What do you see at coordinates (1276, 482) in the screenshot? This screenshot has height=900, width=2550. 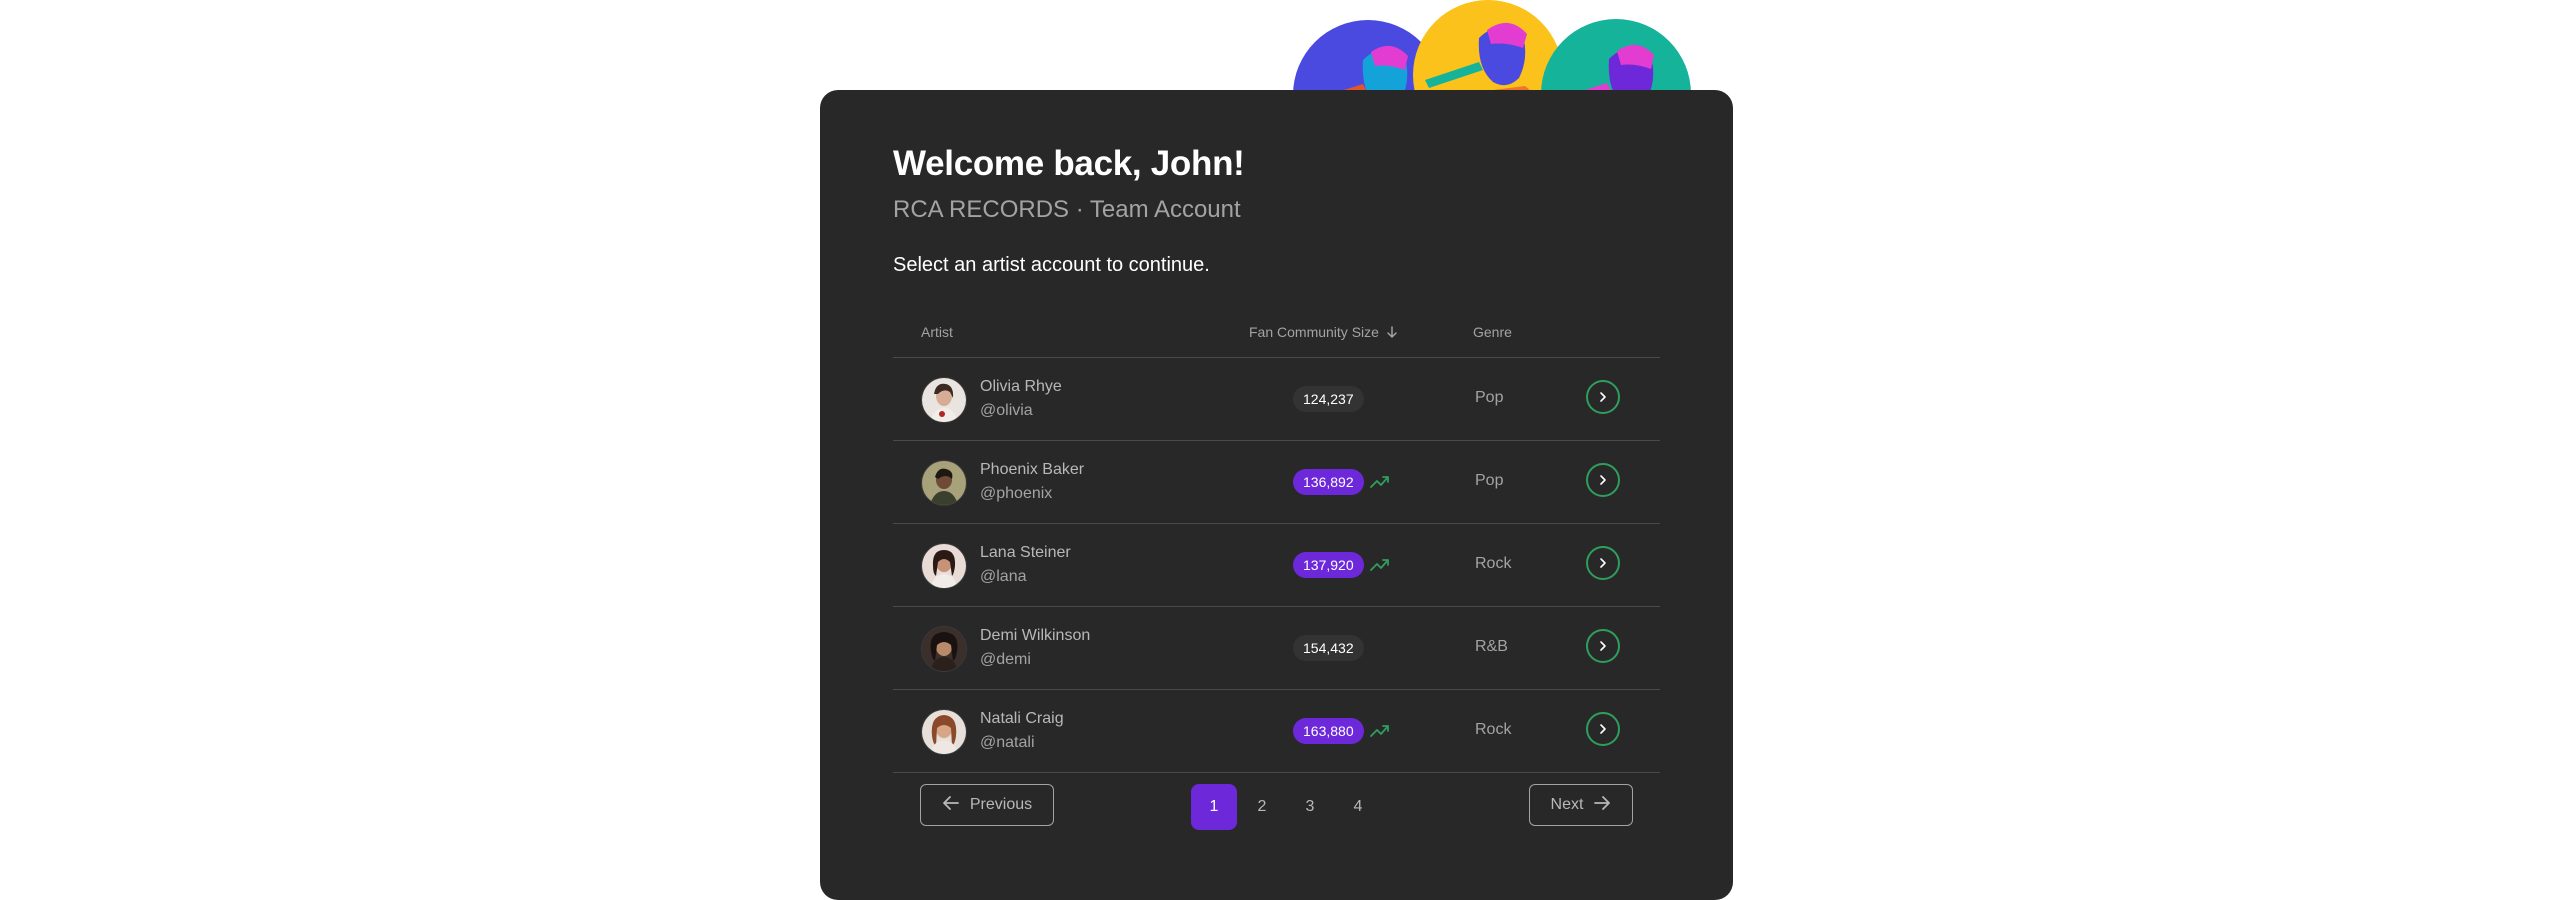 I see `table-row: Phoenix Baker @phoenix 136,892 Pop` at bounding box center [1276, 482].